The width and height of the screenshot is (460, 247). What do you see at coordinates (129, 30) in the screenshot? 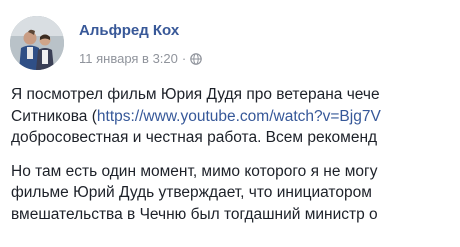
I see `author-name: Альфред Кох` at bounding box center [129, 30].